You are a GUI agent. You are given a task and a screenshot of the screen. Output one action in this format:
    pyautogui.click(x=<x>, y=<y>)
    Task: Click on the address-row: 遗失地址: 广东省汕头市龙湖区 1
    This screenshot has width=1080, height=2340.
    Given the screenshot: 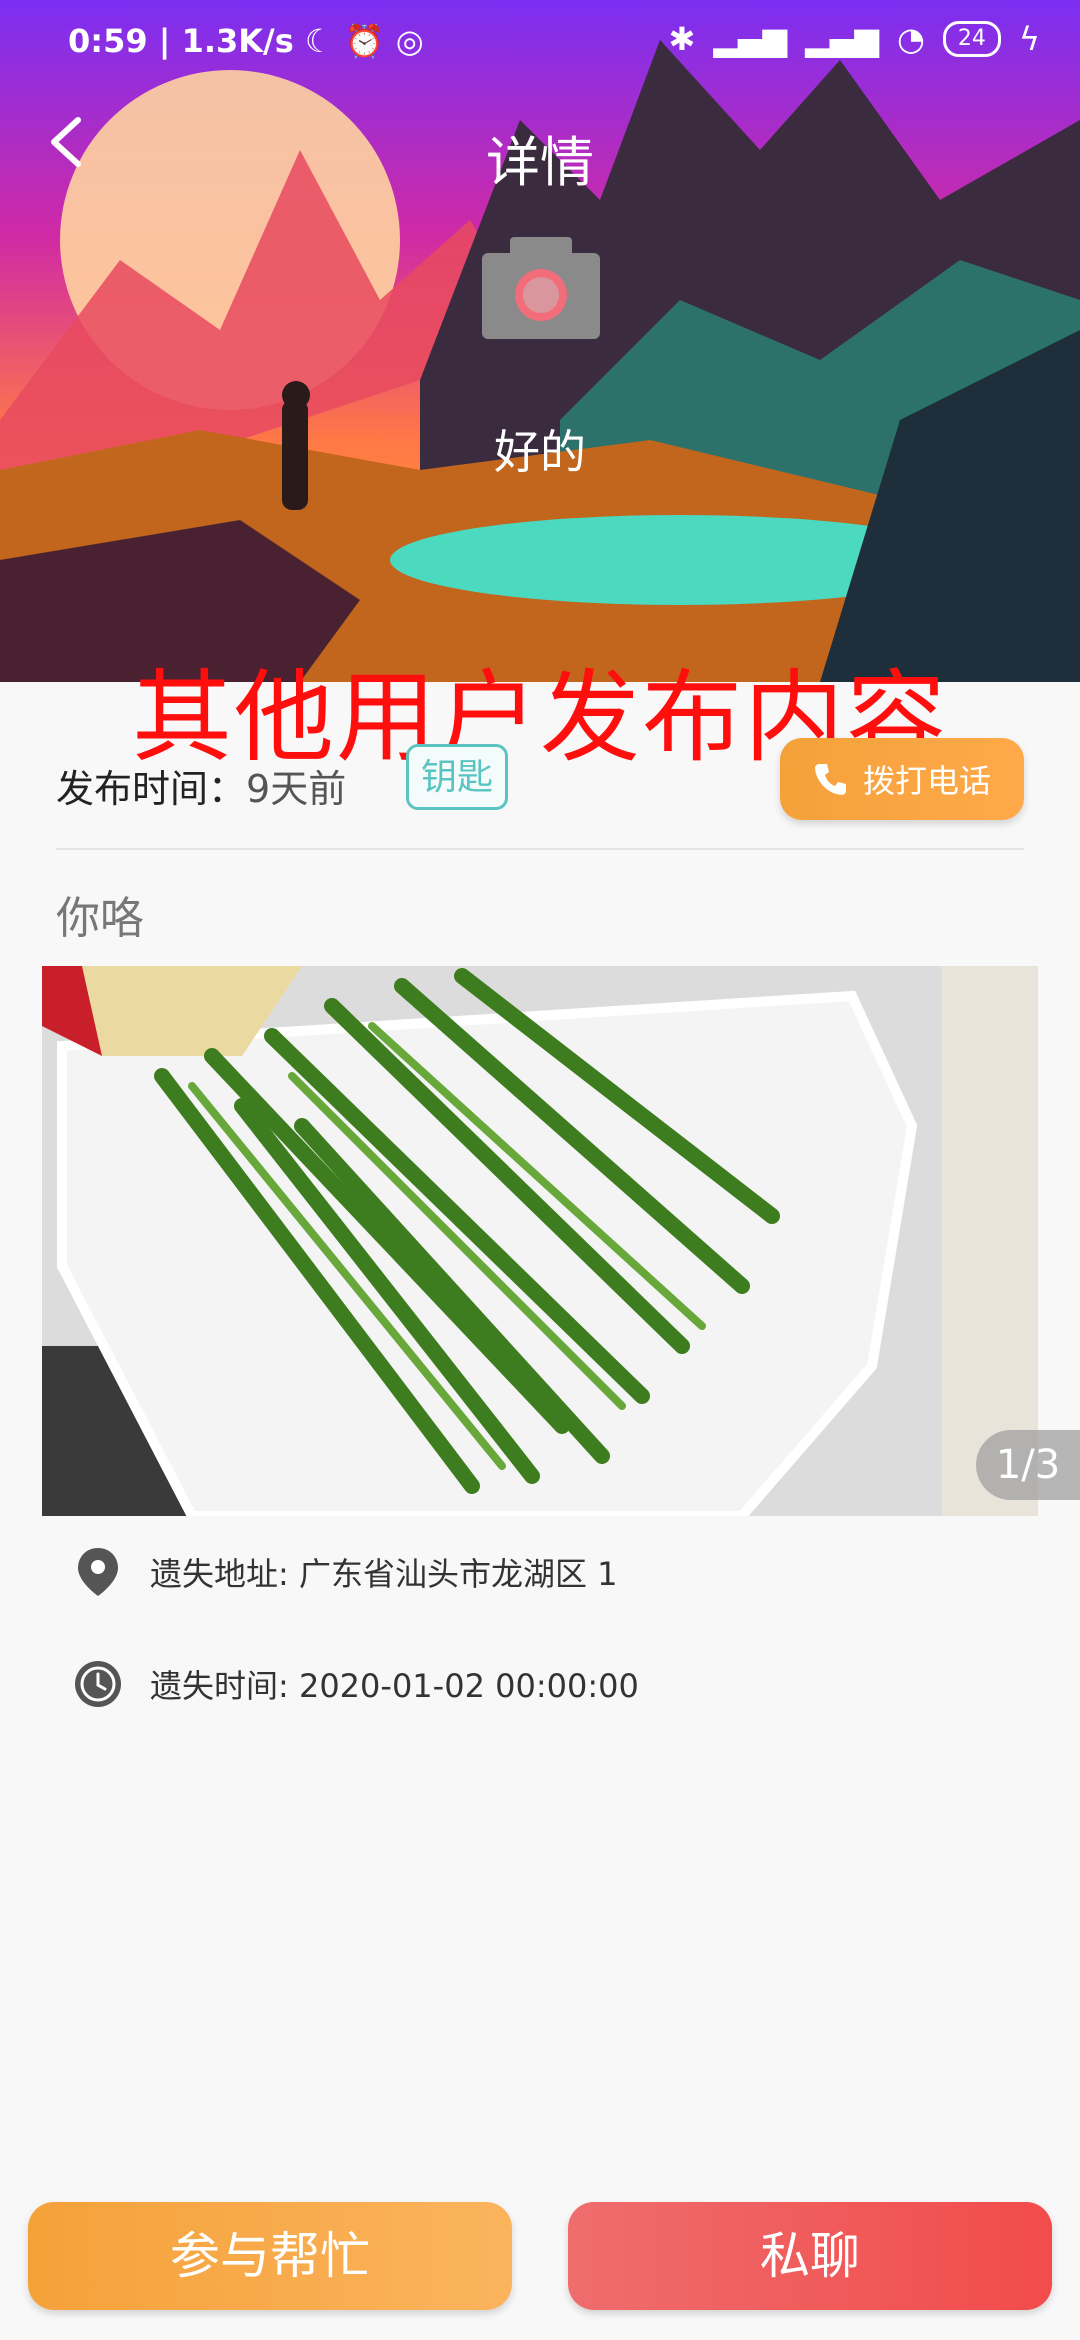 What is the action you would take?
    pyautogui.click(x=345, y=1572)
    